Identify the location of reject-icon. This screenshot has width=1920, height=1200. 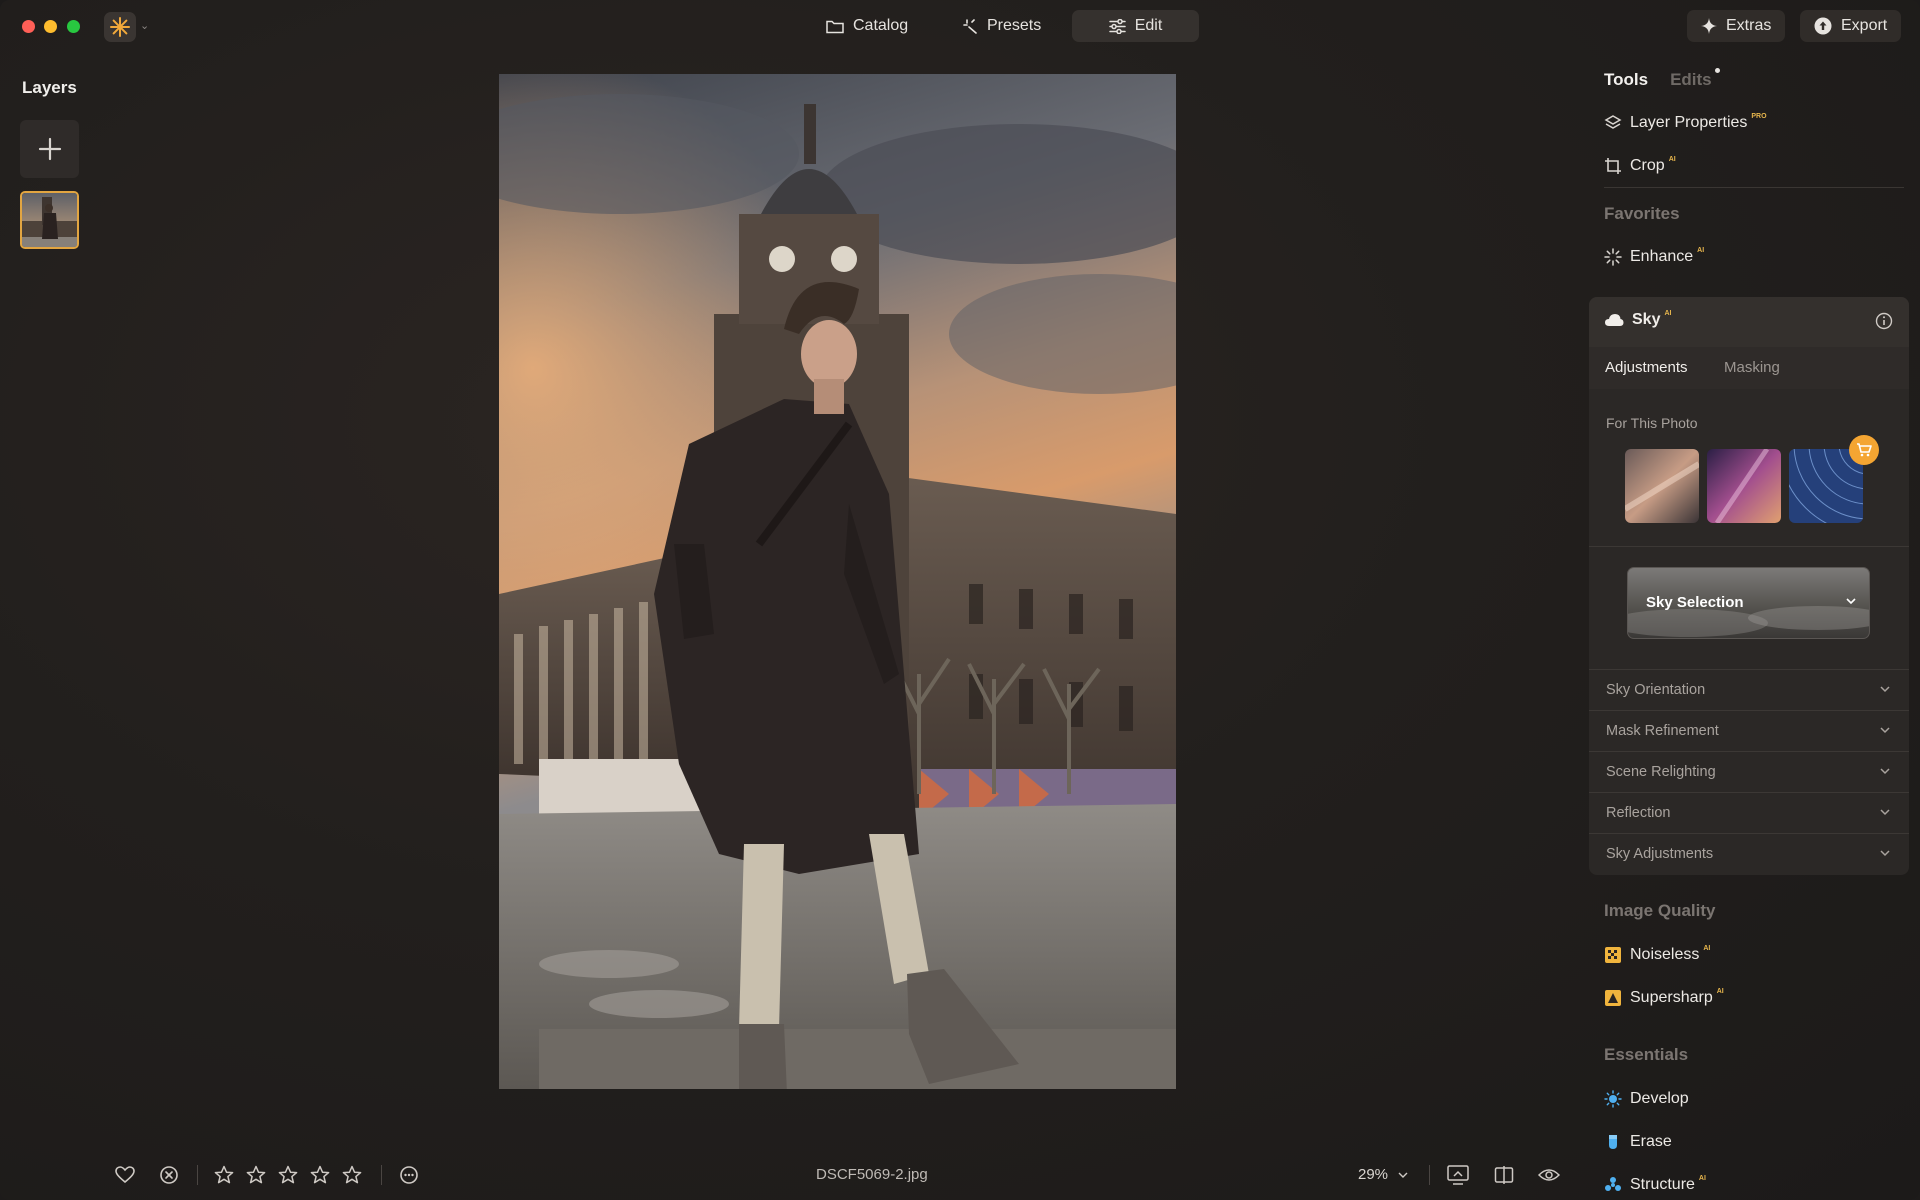
(169, 1175).